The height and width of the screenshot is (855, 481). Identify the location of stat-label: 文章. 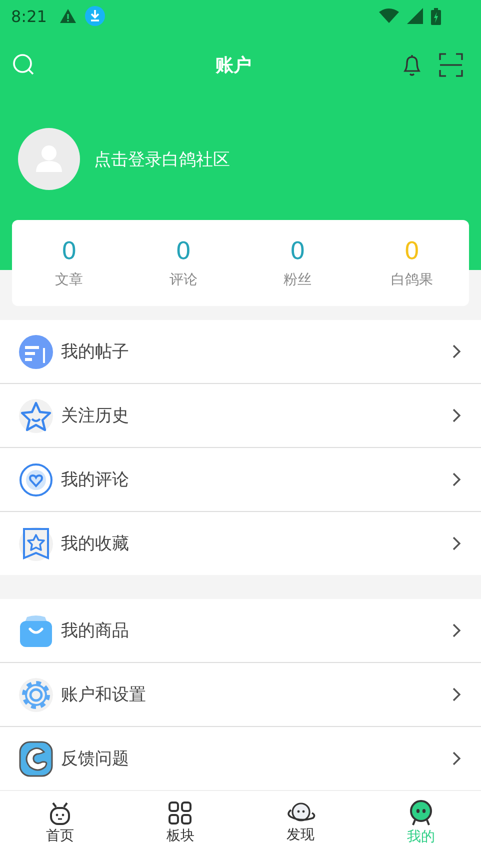
(69, 280).